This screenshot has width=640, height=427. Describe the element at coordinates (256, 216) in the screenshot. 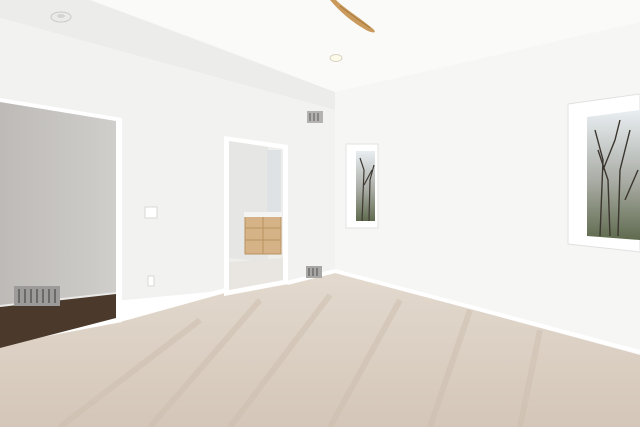

I see `bathroom-doorway` at that location.